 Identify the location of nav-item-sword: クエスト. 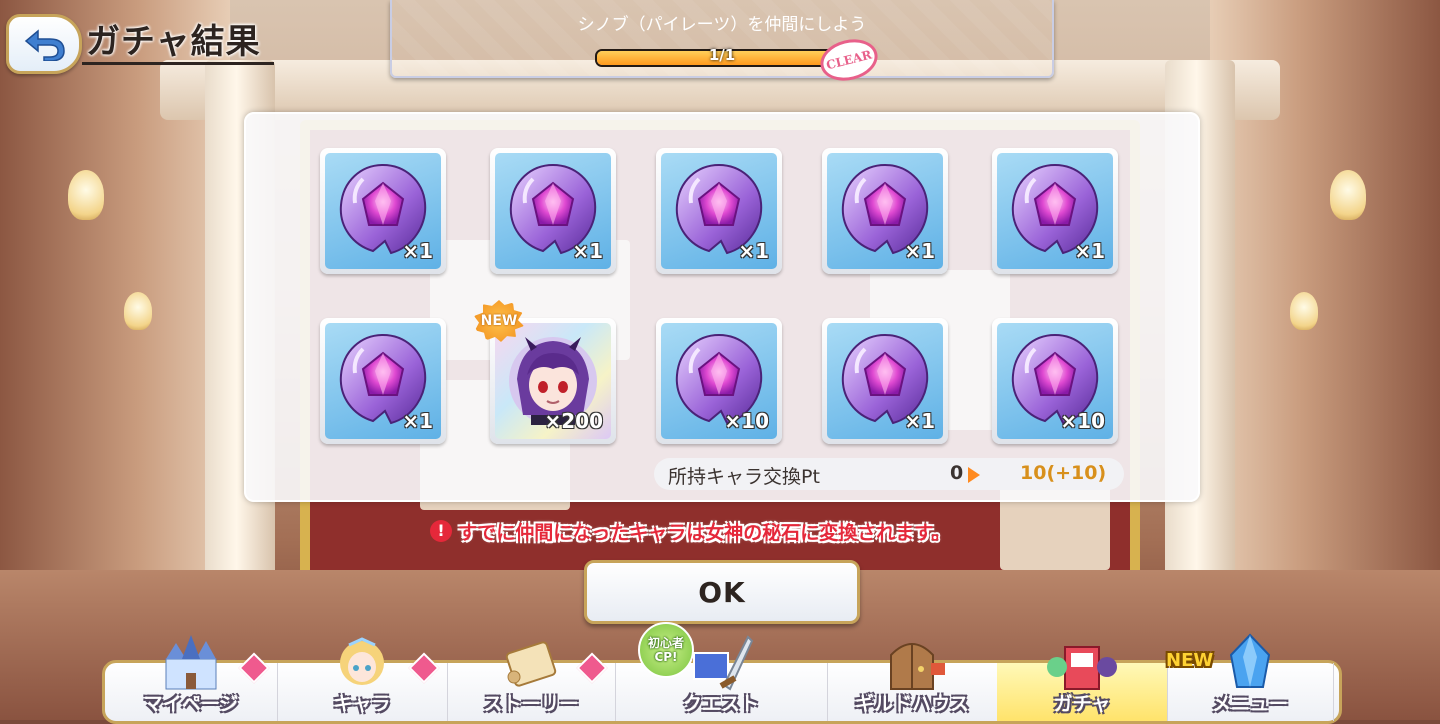
(721, 678).